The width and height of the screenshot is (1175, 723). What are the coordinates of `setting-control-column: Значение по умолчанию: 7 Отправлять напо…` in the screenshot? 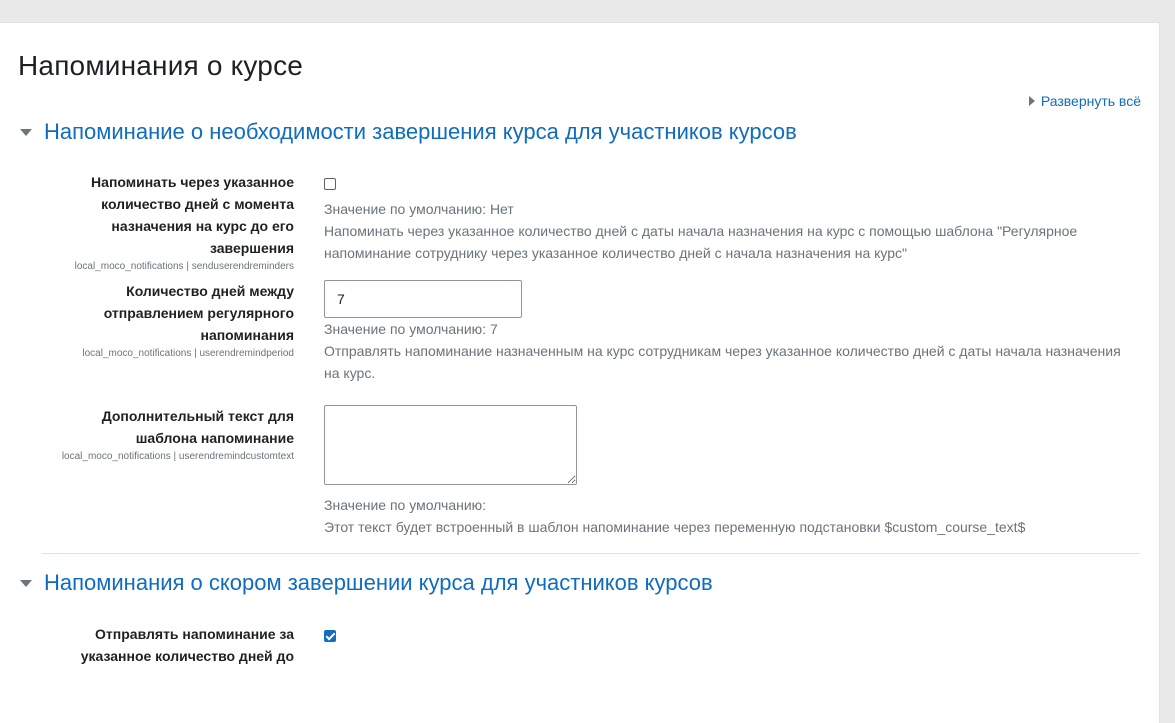 It's located at (729, 332).